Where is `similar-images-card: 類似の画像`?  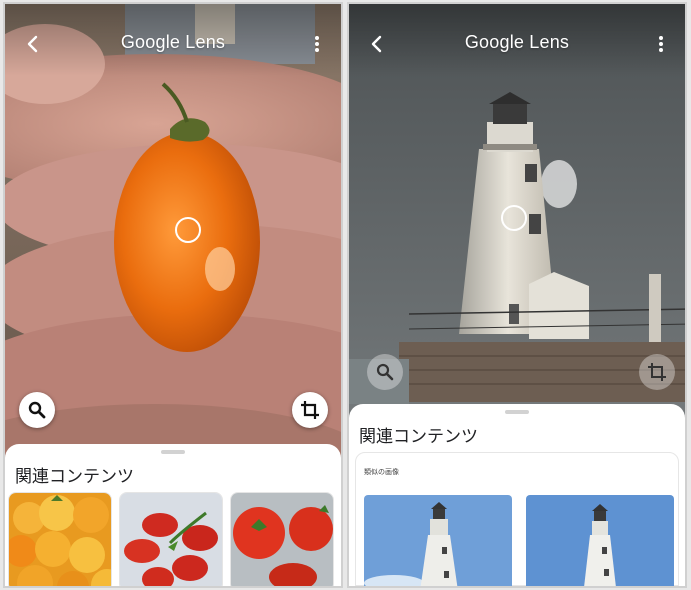 similar-images-card: 類似の画像 is located at coordinates (517, 519).